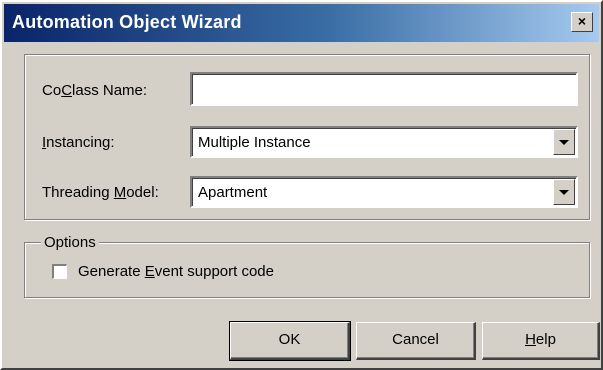  Describe the element at coordinates (176, 271) in the screenshot. I see `generate-event-support-label: Generate Event support code` at that location.